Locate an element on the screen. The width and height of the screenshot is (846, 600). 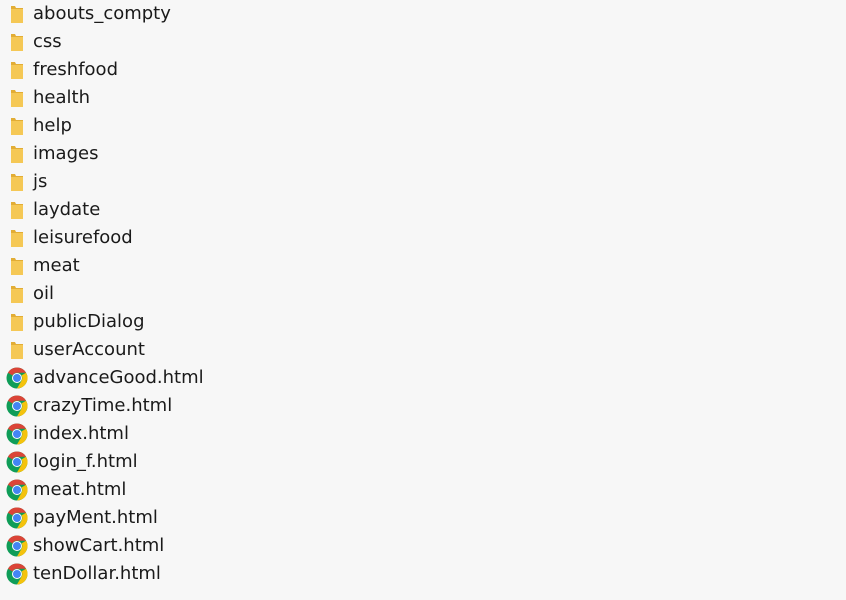
folder-item: help is located at coordinates (166, 126).